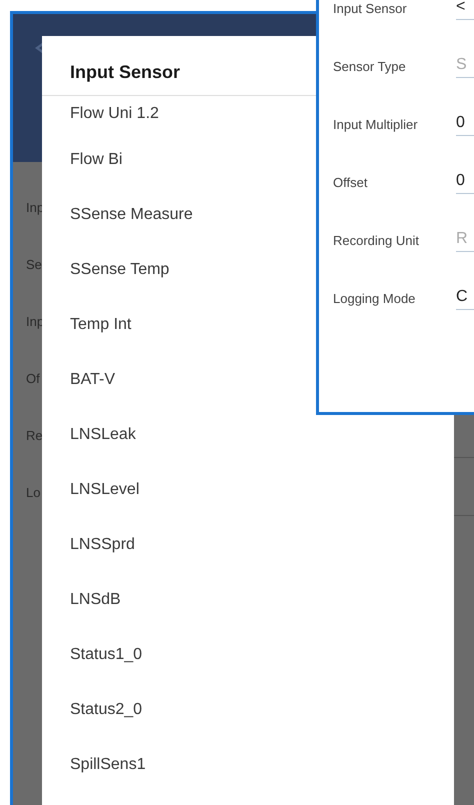 Image resolution: width=474 pixels, height=805 pixels. Describe the element at coordinates (108, 764) in the screenshot. I see `list-item: SpillSens1` at that location.